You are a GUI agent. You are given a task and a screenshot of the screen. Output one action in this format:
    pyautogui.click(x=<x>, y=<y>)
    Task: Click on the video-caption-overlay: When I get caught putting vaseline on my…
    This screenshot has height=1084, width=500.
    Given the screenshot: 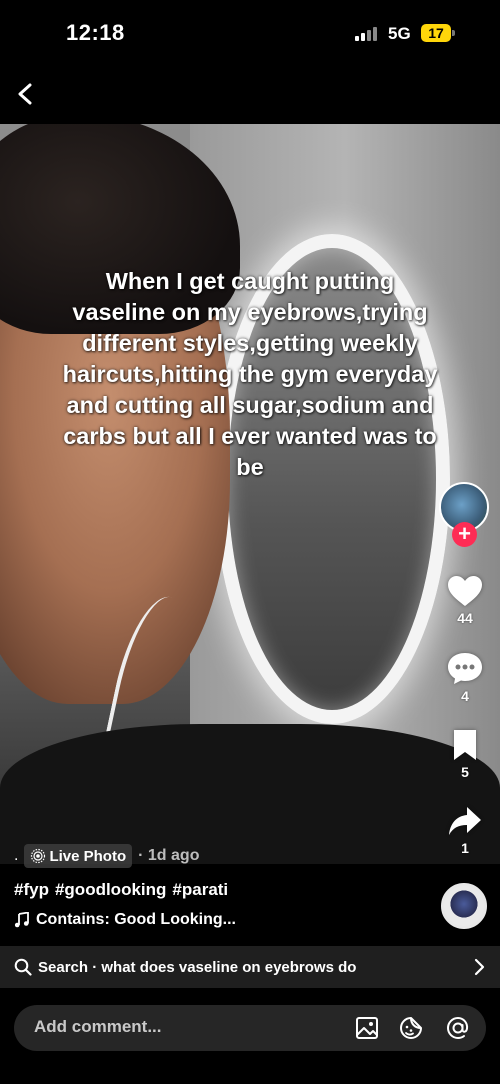 What is the action you would take?
    pyautogui.click(x=250, y=374)
    